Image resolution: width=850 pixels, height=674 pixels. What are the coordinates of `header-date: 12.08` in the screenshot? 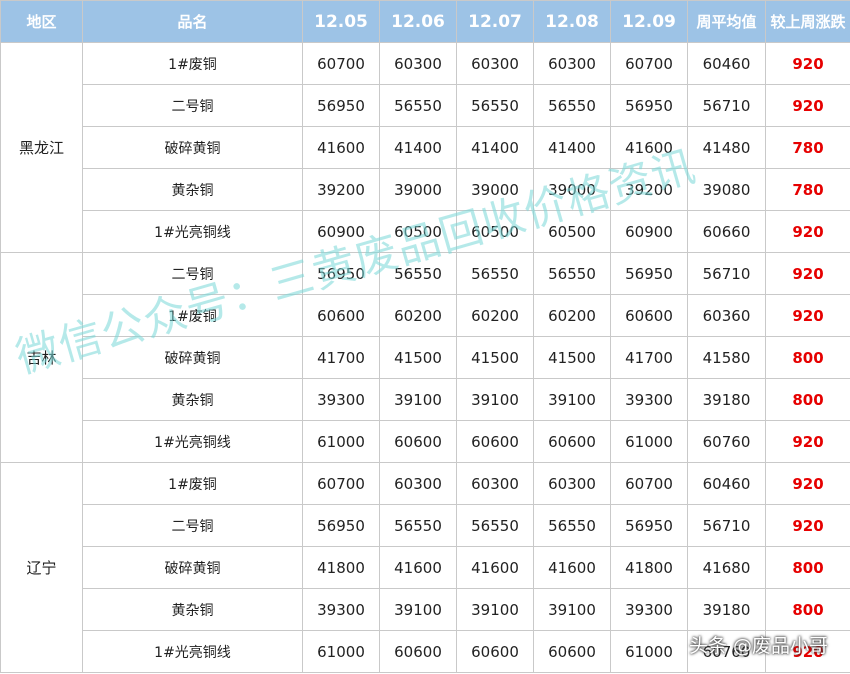 It's located at (572, 21).